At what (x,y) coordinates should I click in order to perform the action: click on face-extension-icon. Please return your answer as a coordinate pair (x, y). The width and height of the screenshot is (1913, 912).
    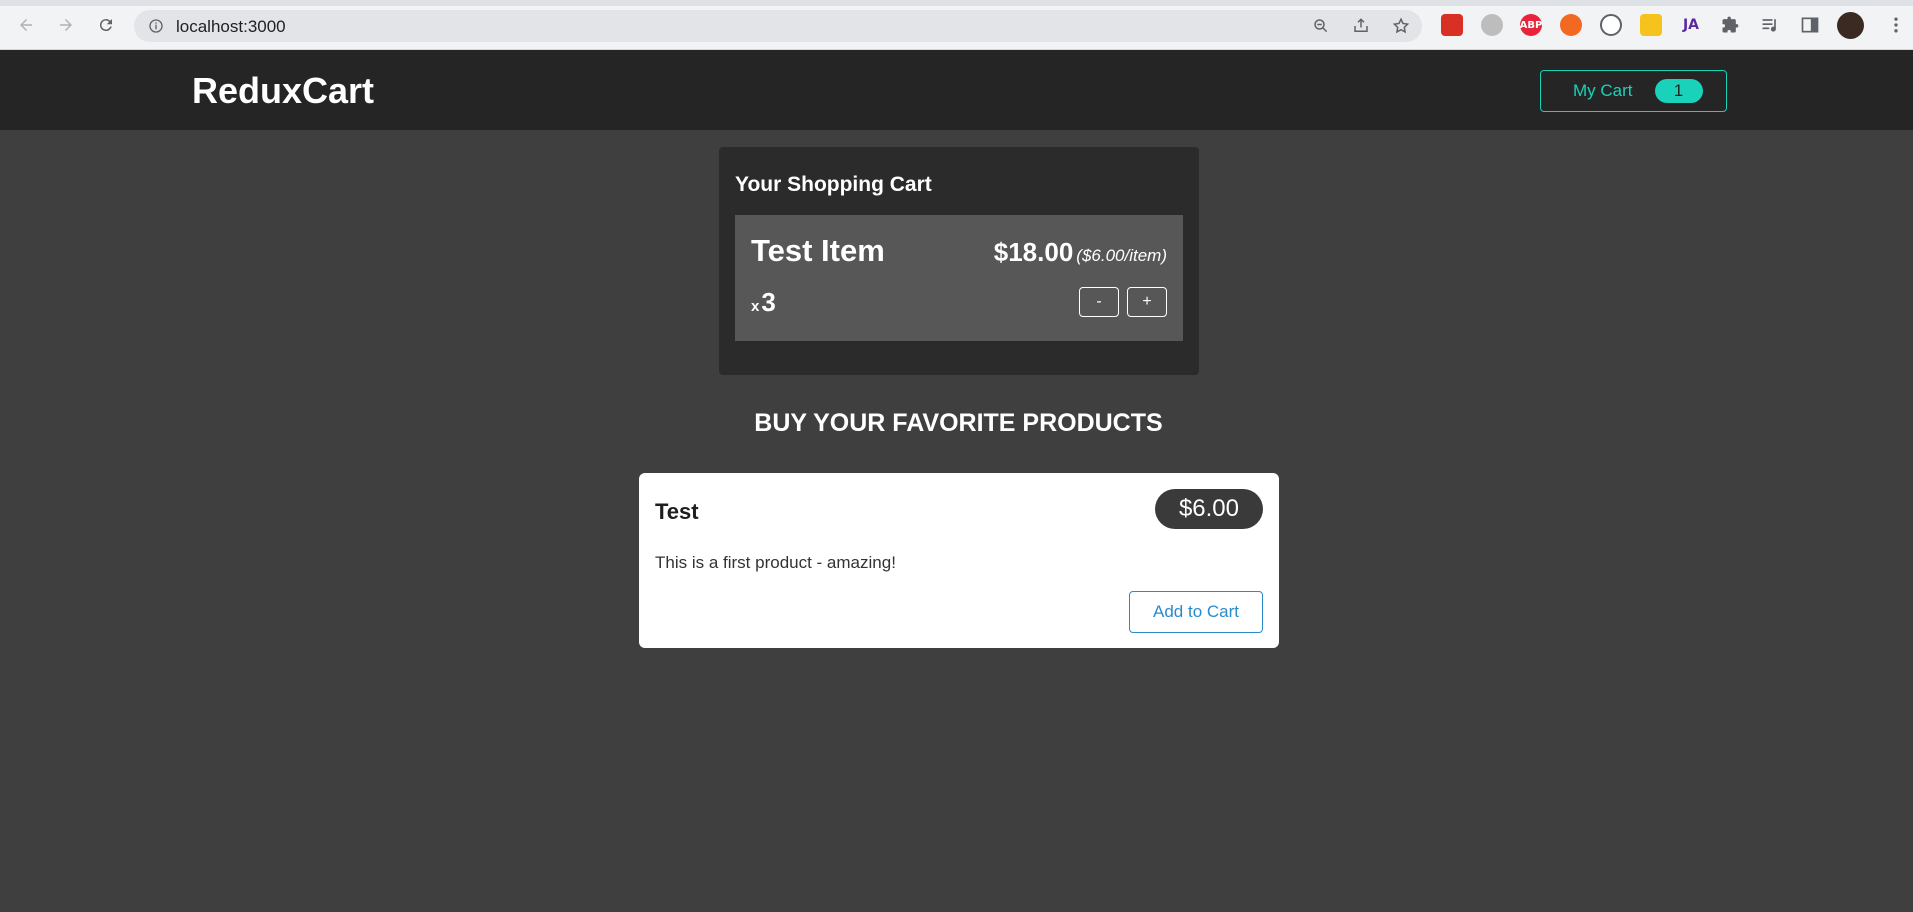
    Looking at the image, I should click on (1492, 25).